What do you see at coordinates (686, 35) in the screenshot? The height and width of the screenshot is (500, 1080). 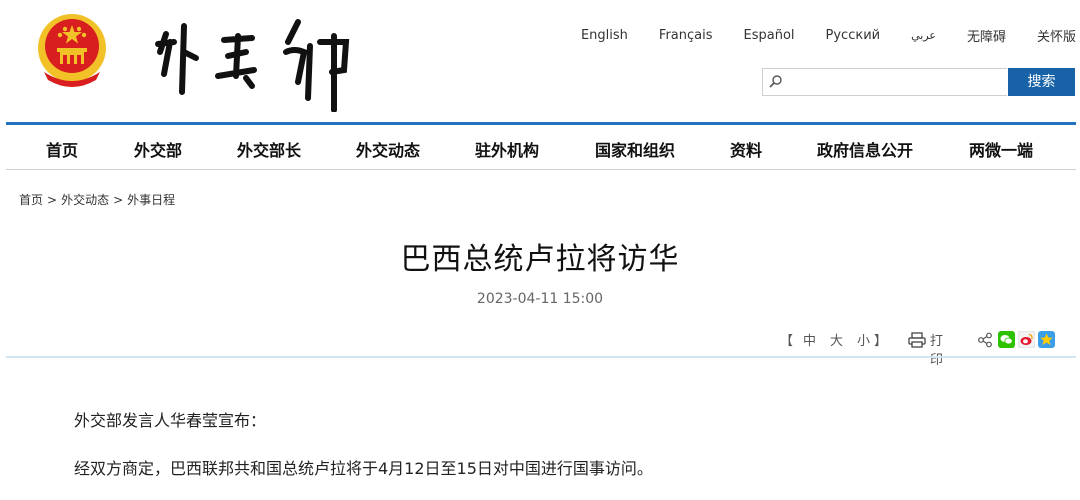 I see `lang-french-link: Français` at bounding box center [686, 35].